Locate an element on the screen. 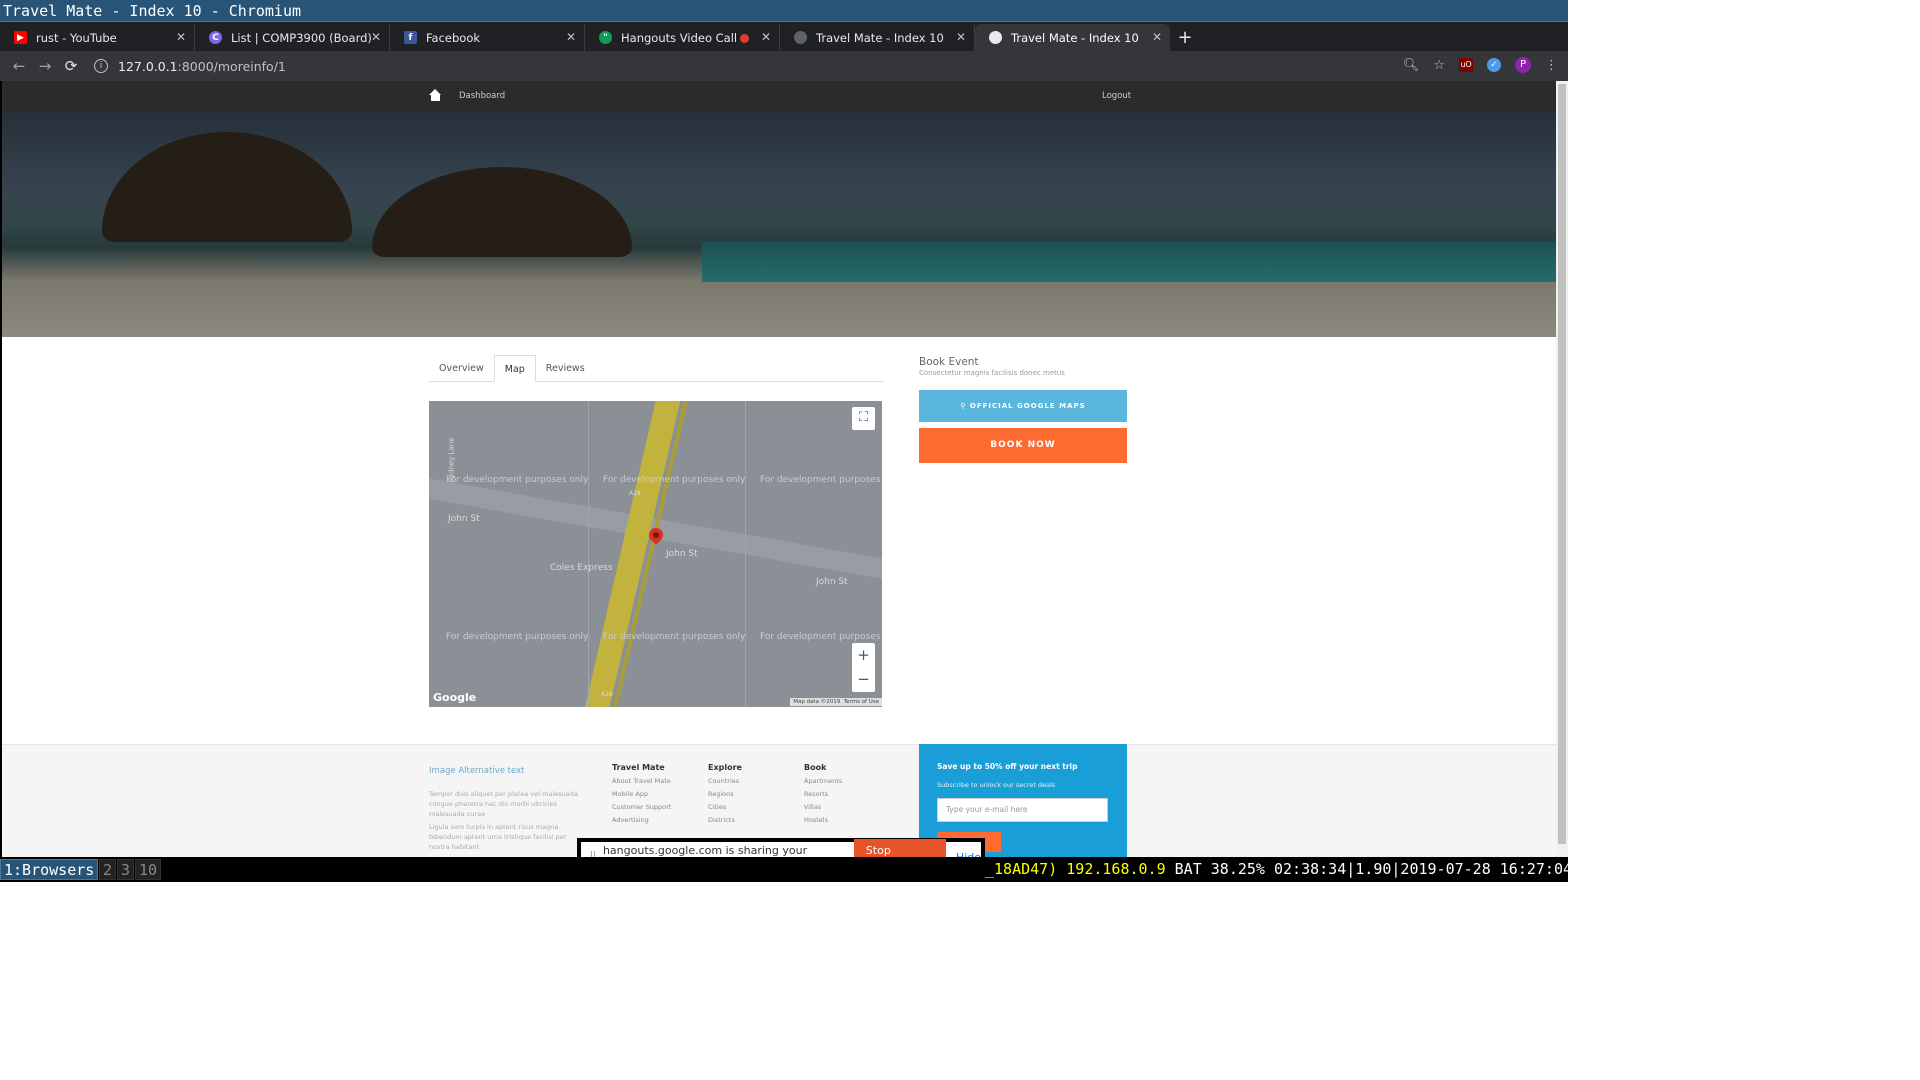 Image resolution: width=1920 pixels, height=1080 pixels. footer-link: Apartments is located at coordinates (823, 783).